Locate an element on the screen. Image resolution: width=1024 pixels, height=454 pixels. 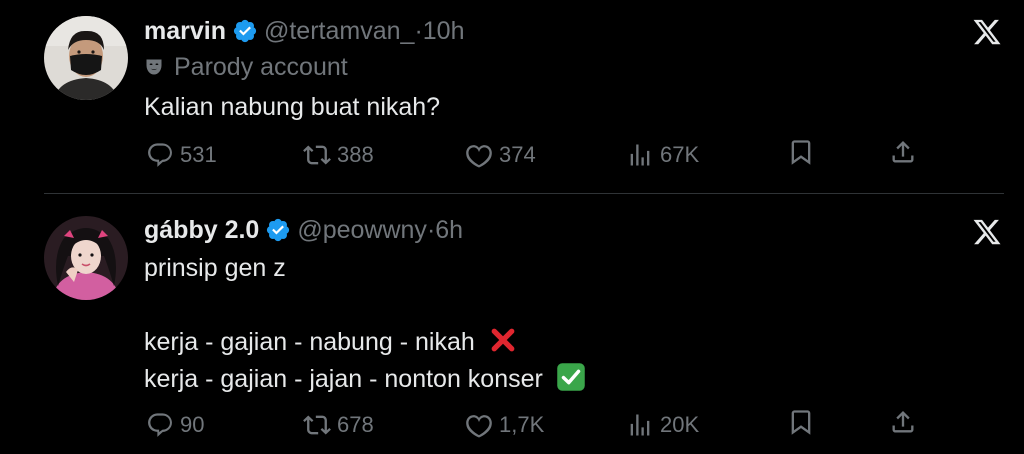
author-handle: @tertamvan_ is located at coordinates (339, 31).